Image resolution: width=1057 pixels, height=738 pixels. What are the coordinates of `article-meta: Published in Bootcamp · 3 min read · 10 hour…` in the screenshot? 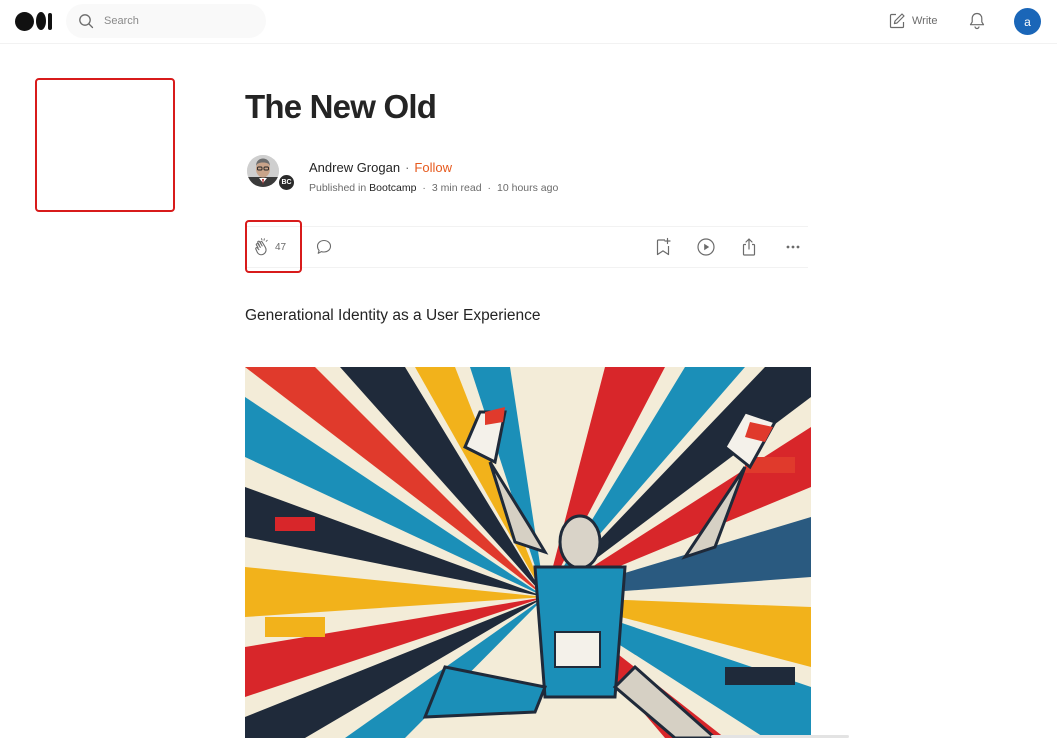 It's located at (434, 188).